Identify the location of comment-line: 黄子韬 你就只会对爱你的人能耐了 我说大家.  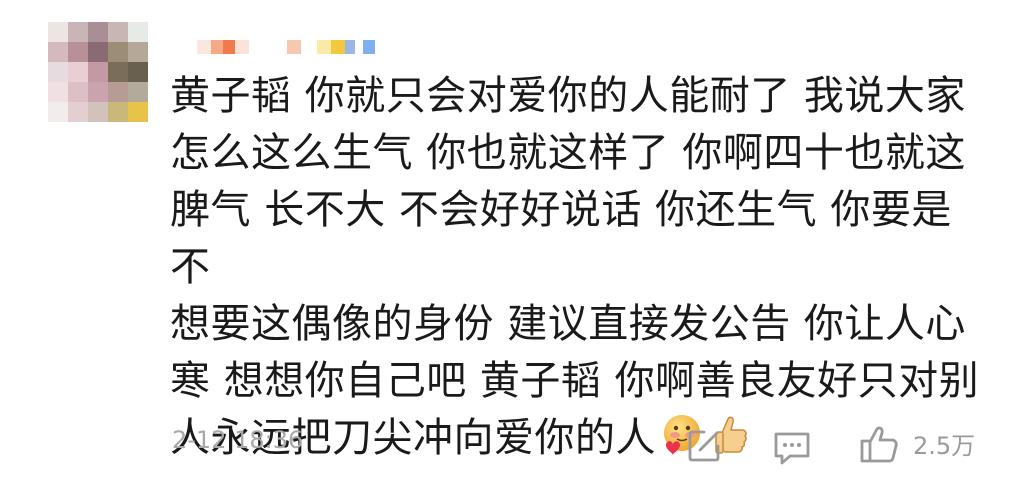
(568, 96).